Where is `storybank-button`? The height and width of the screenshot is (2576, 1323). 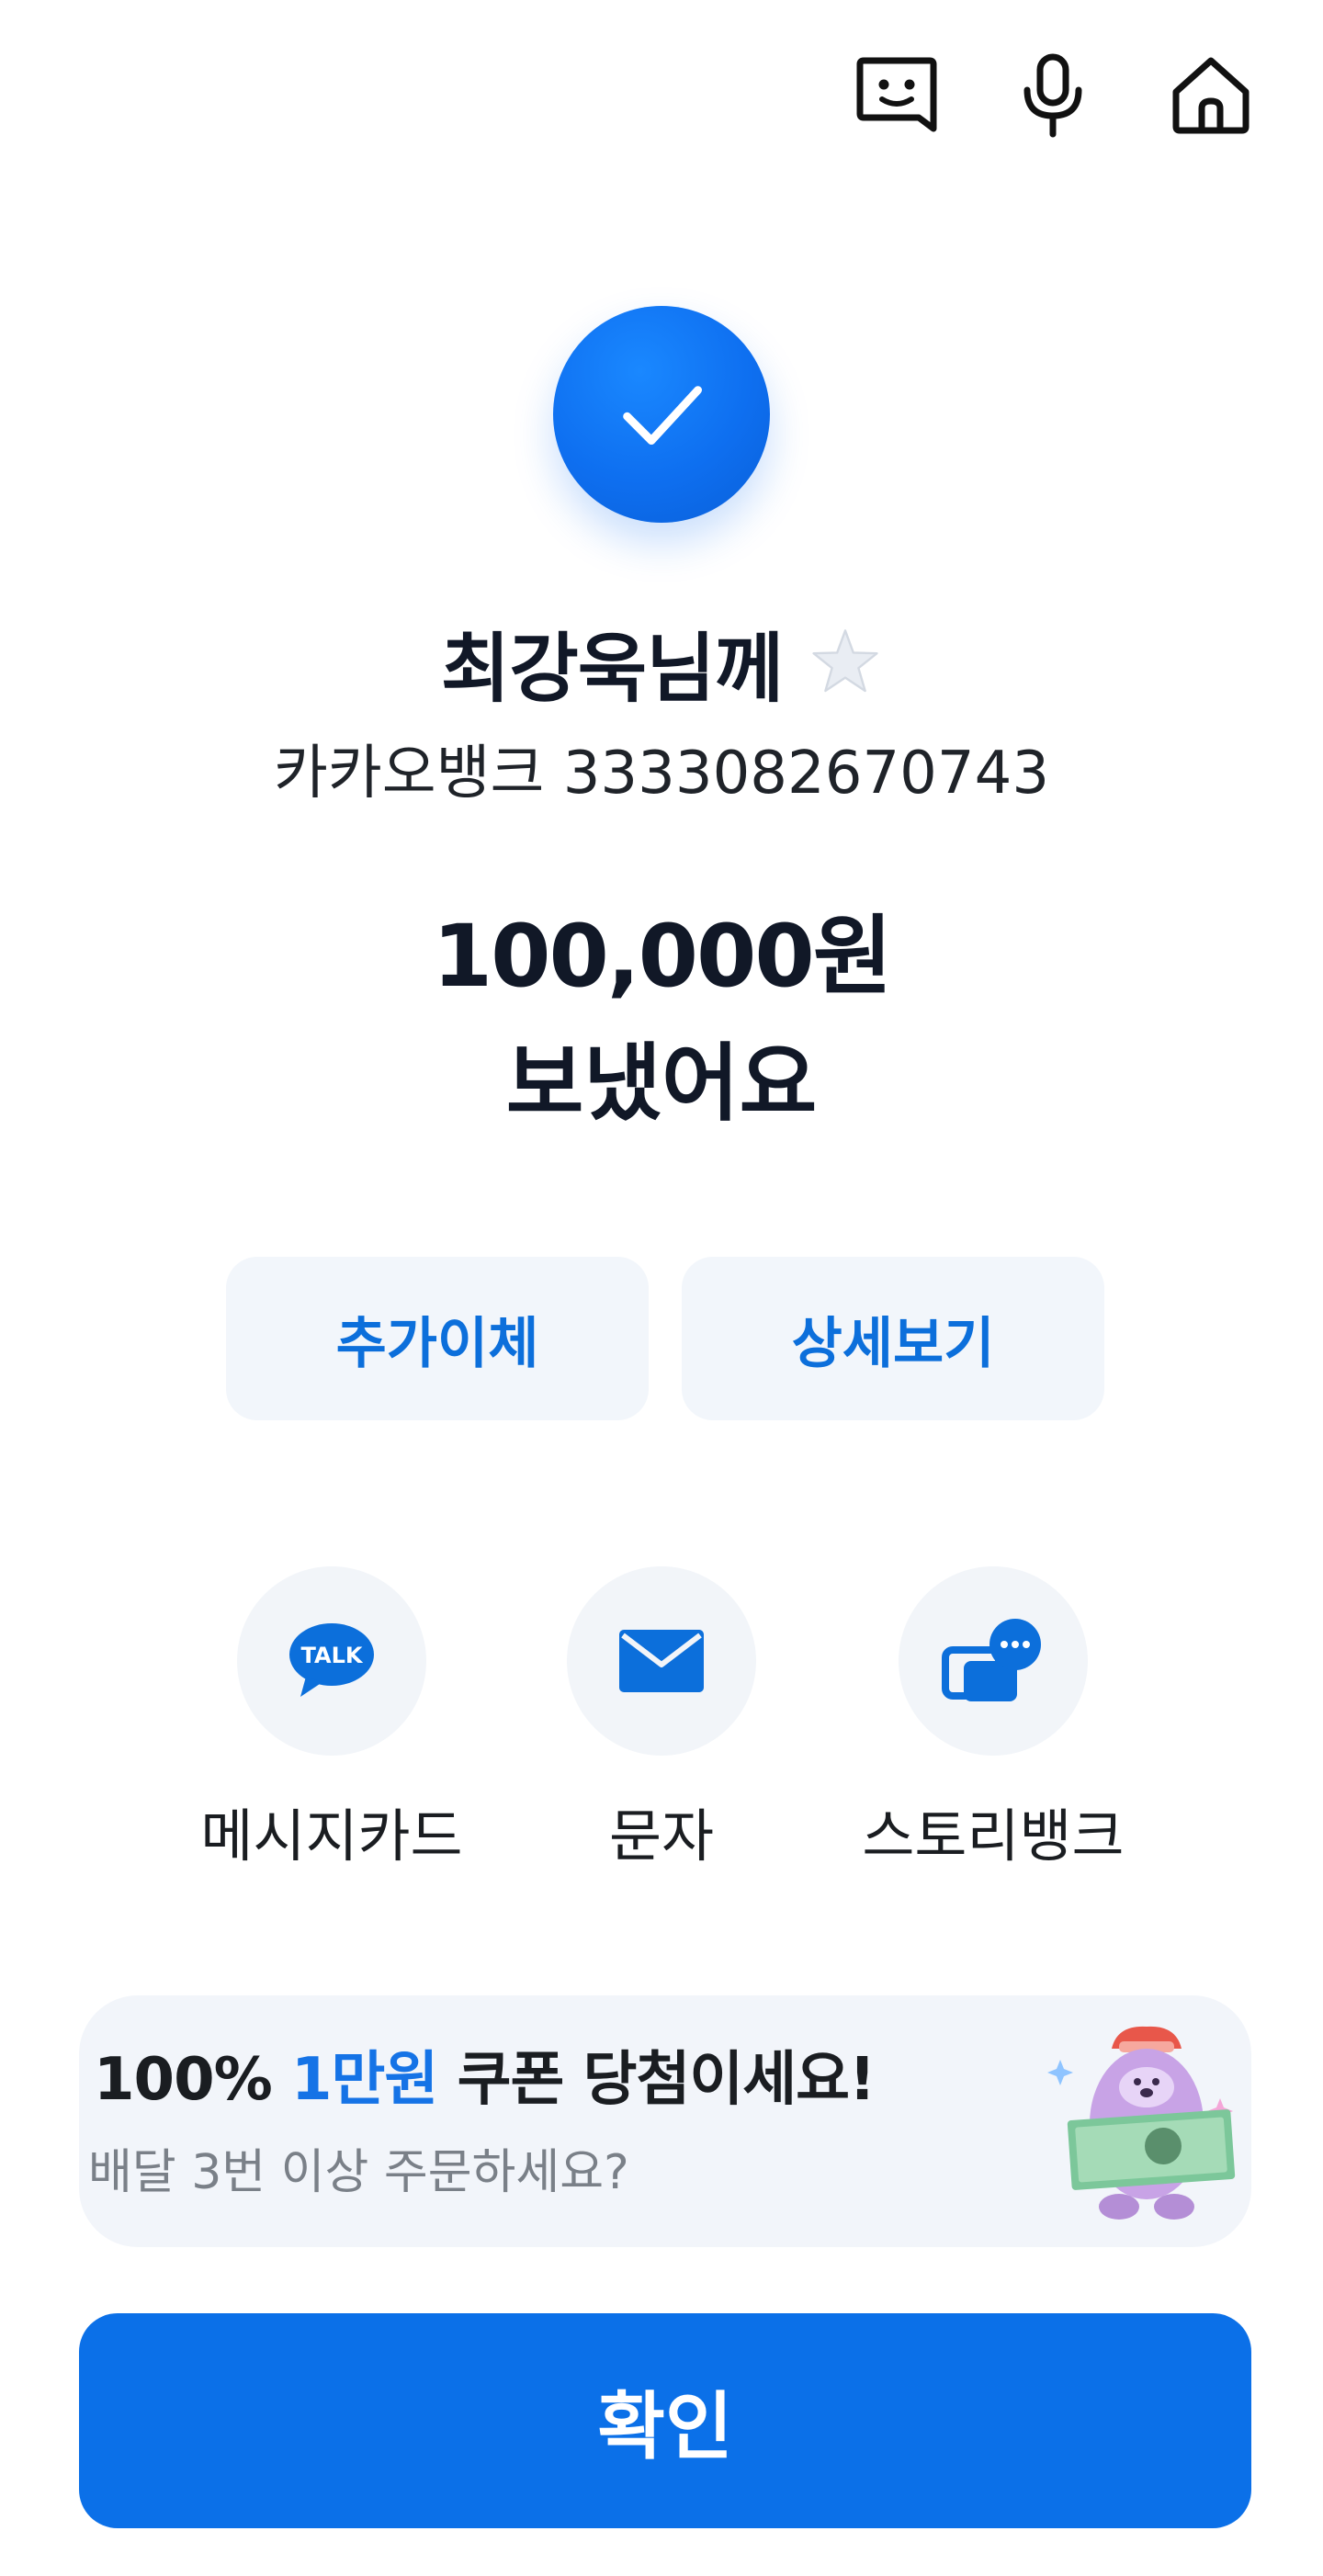
storybank-button is located at coordinates (994, 1661).